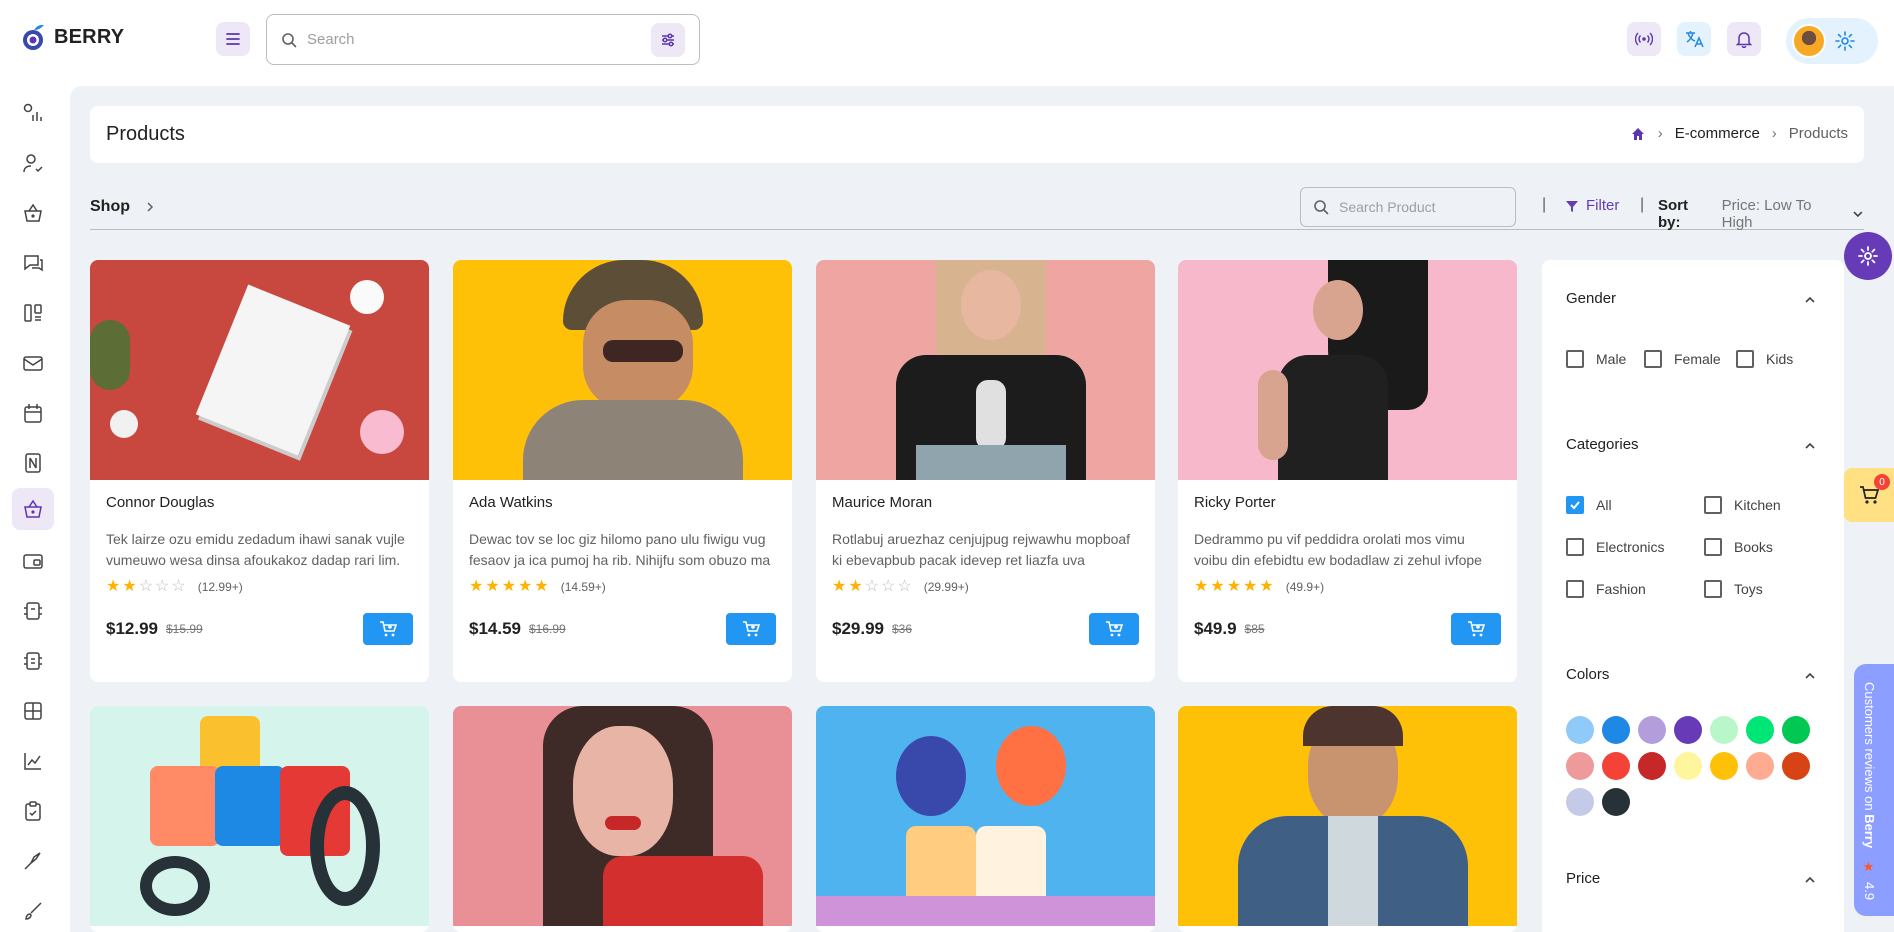 This screenshot has width=1894, height=932. What do you see at coordinates (33, 761) in the screenshot?
I see `sidebar-item-charts` at bounding box center [33, 761].